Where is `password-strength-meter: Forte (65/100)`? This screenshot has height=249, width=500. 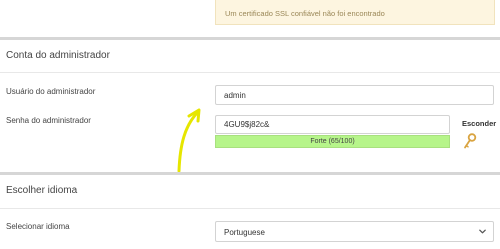 password-strength-meter: Forte (65/100) is located at coordinates (332, 141).